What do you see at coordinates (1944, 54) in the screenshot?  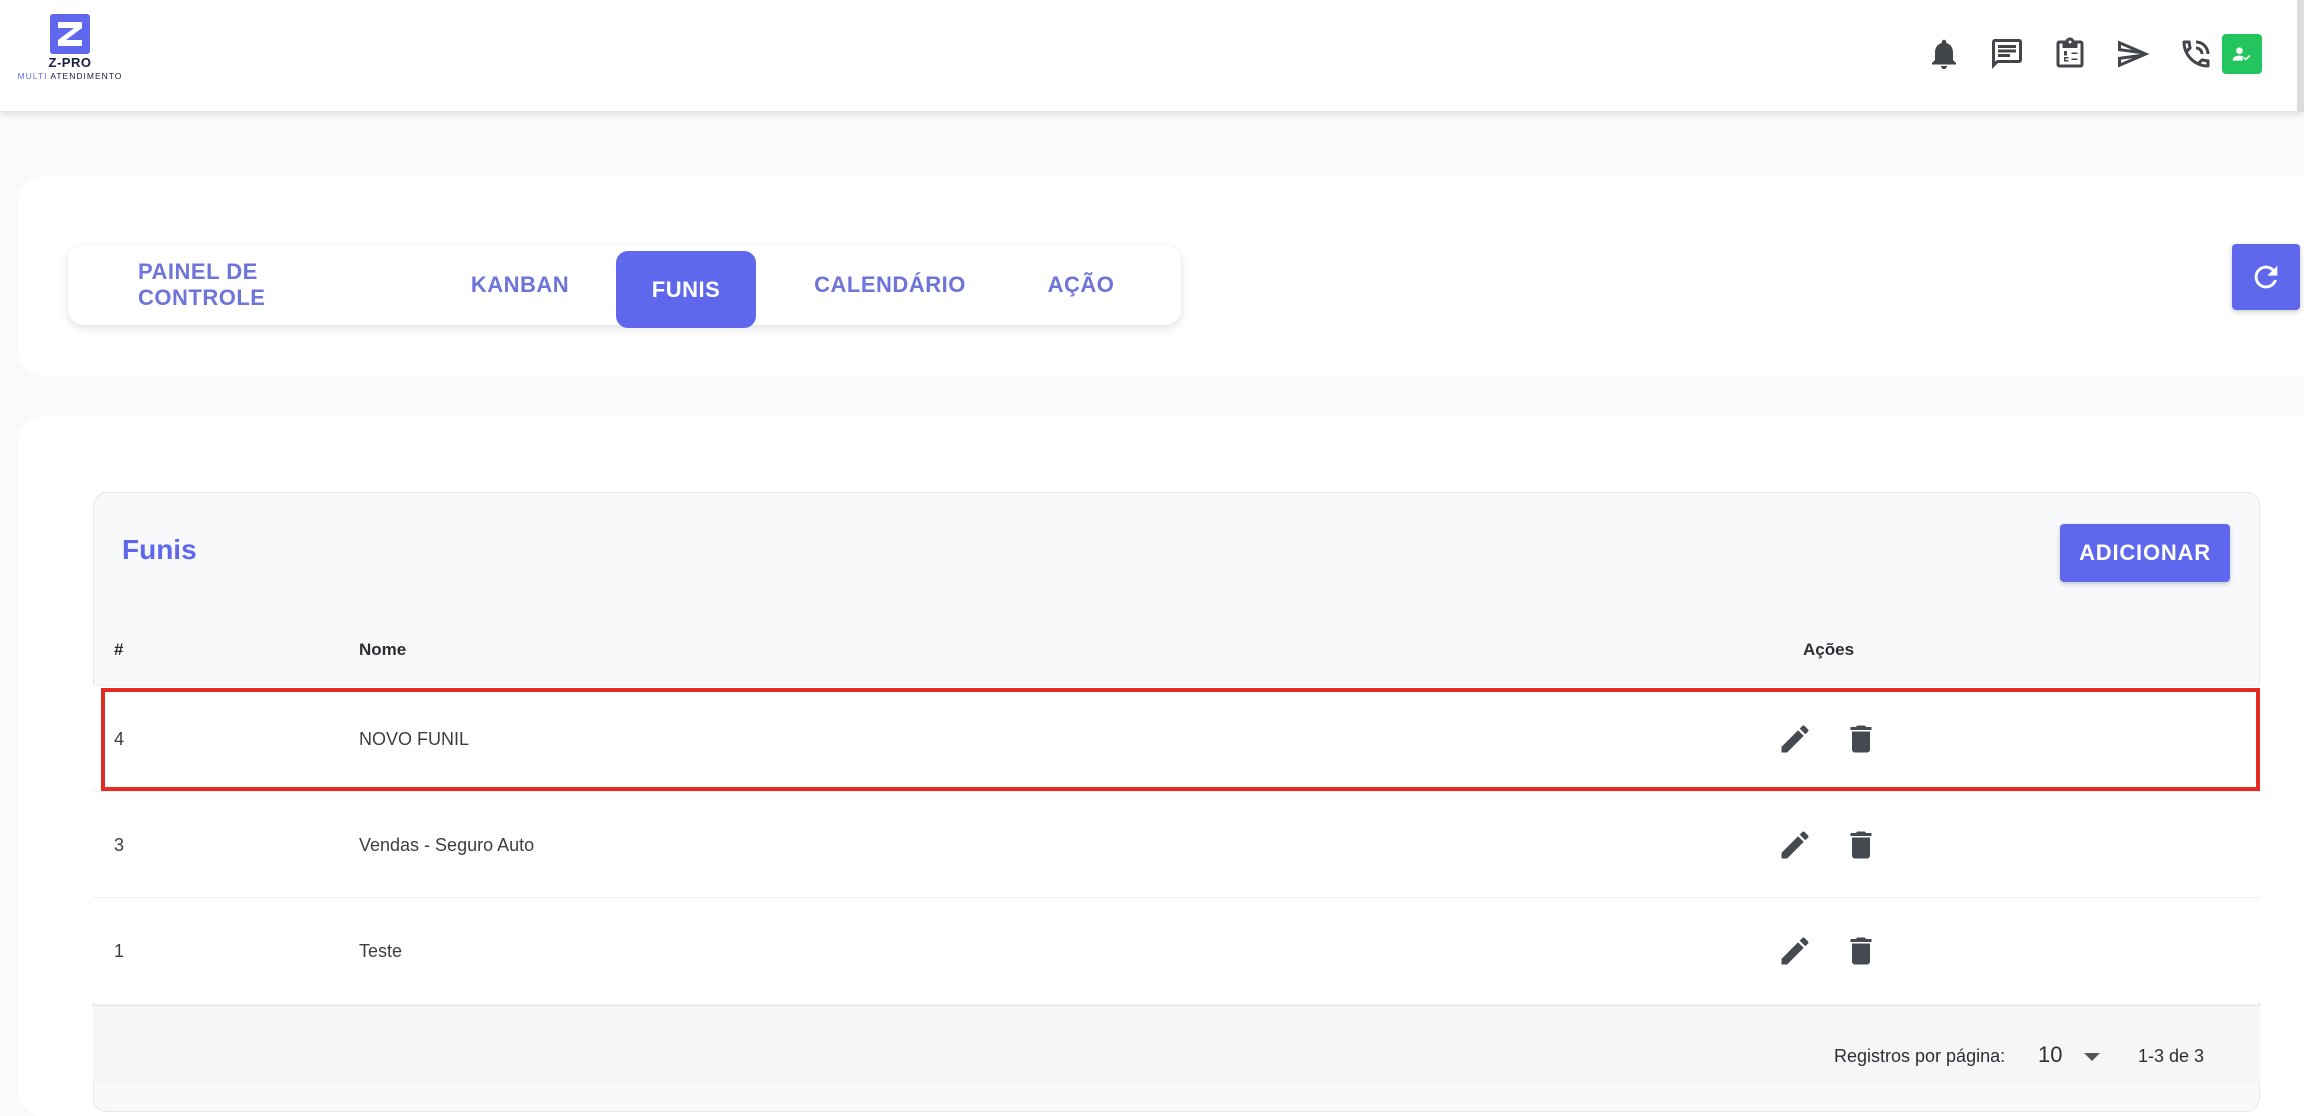 I see `bell-icon` at bounding box center [1944, 54].